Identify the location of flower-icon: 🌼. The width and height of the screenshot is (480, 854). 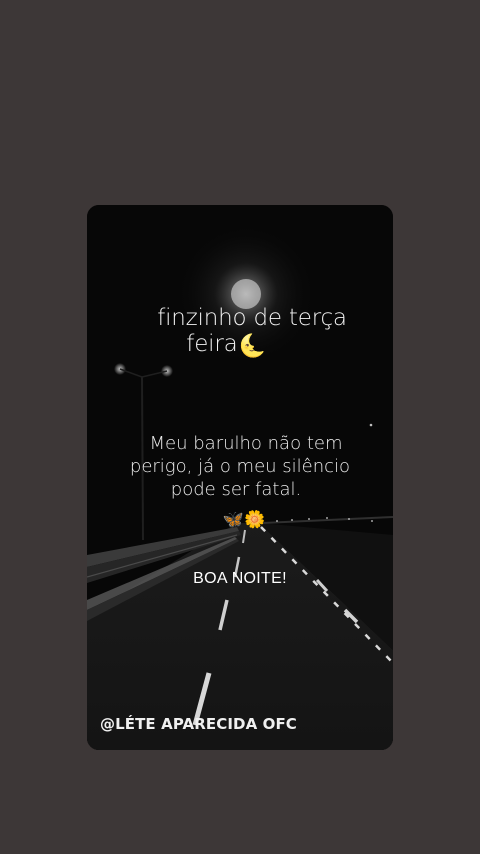
(255, 520).